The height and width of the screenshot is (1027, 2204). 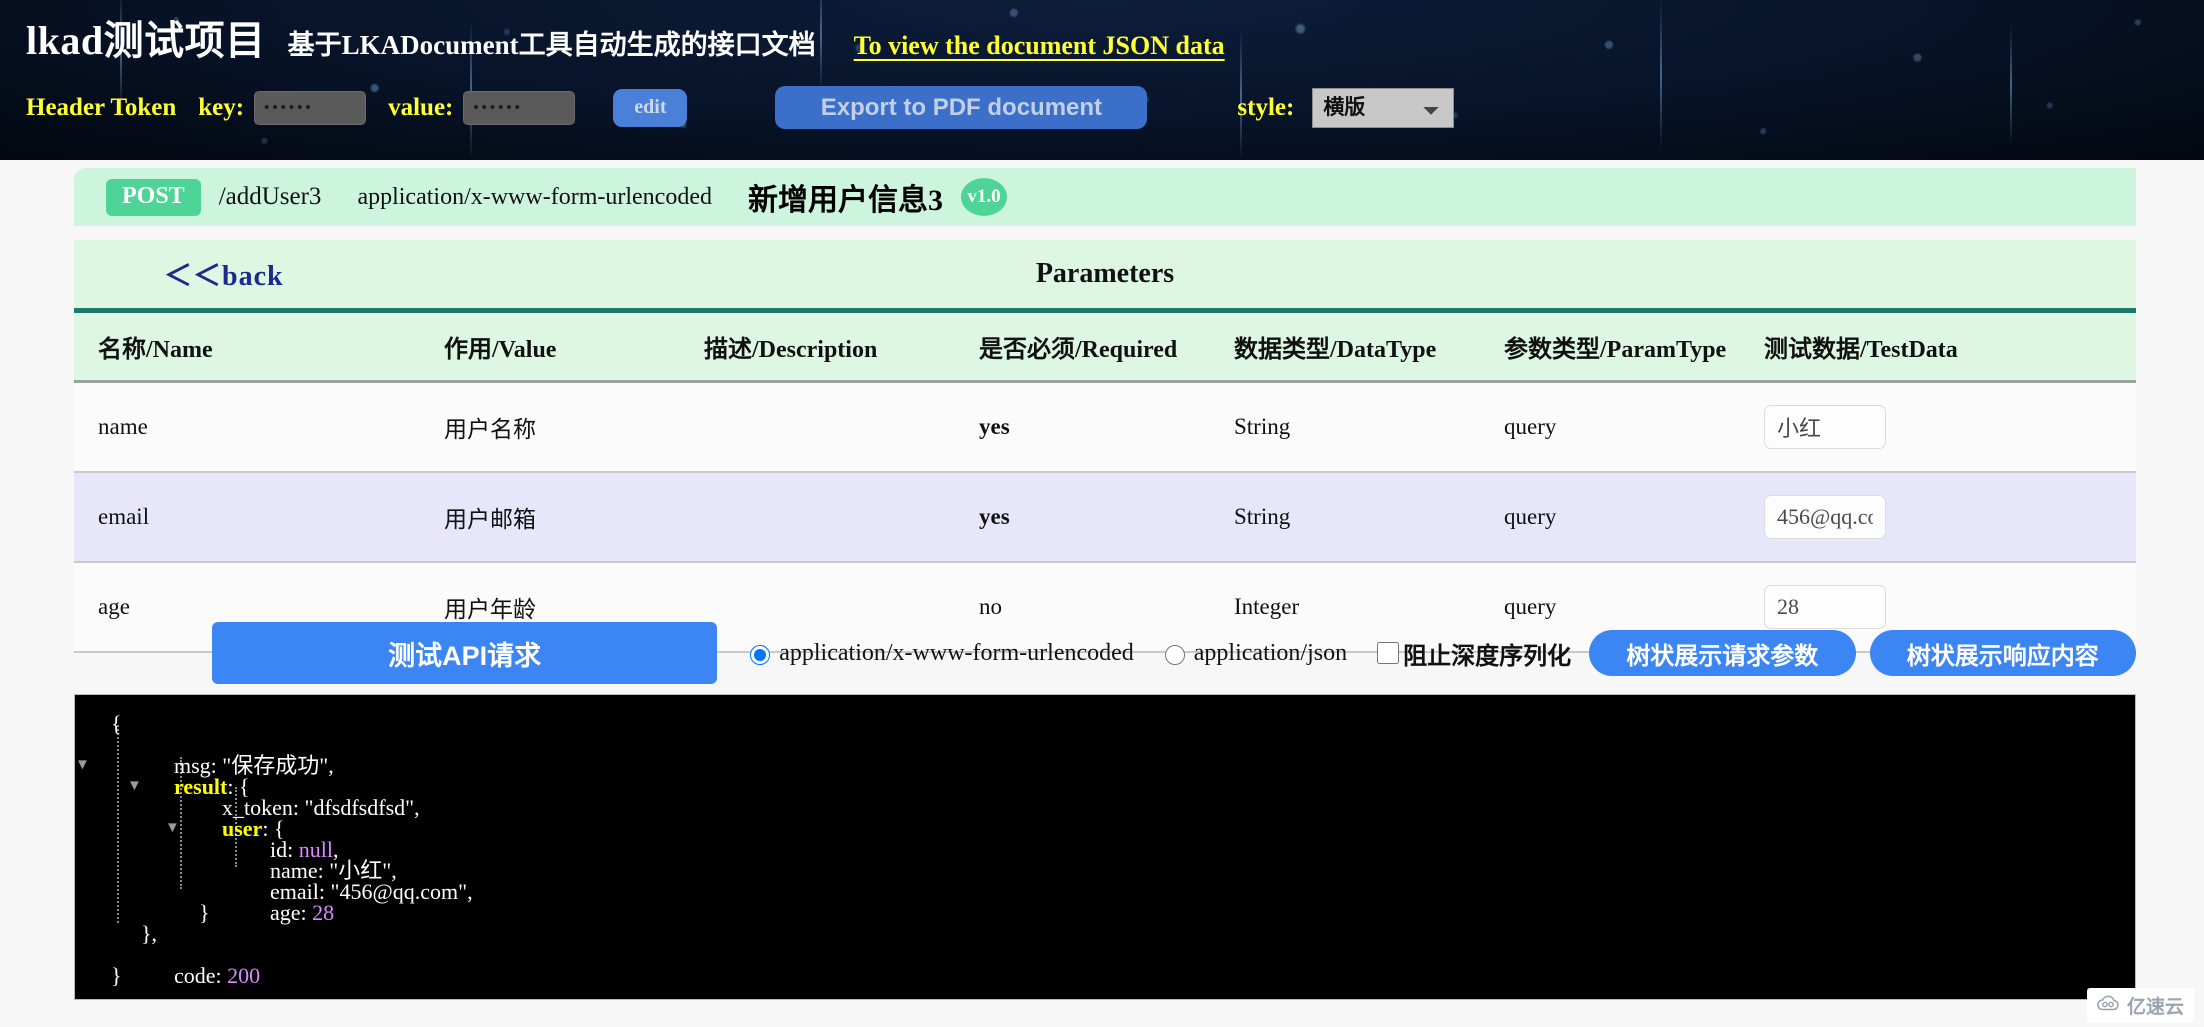 I want to click on json-line: ▼ user: {, so click(x=225, y=828).